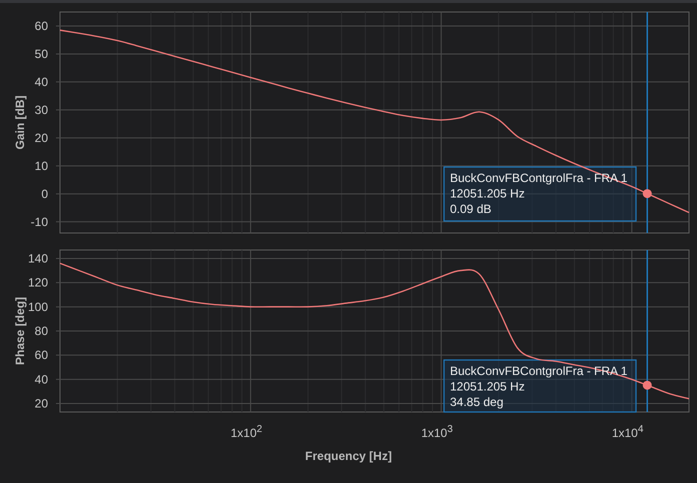 This screenshot has width=697, height=483. Describe the element at coordinates (628, 432) in the screenshot. I see `x-tick-label: 1x10$^{4}$` at that location.